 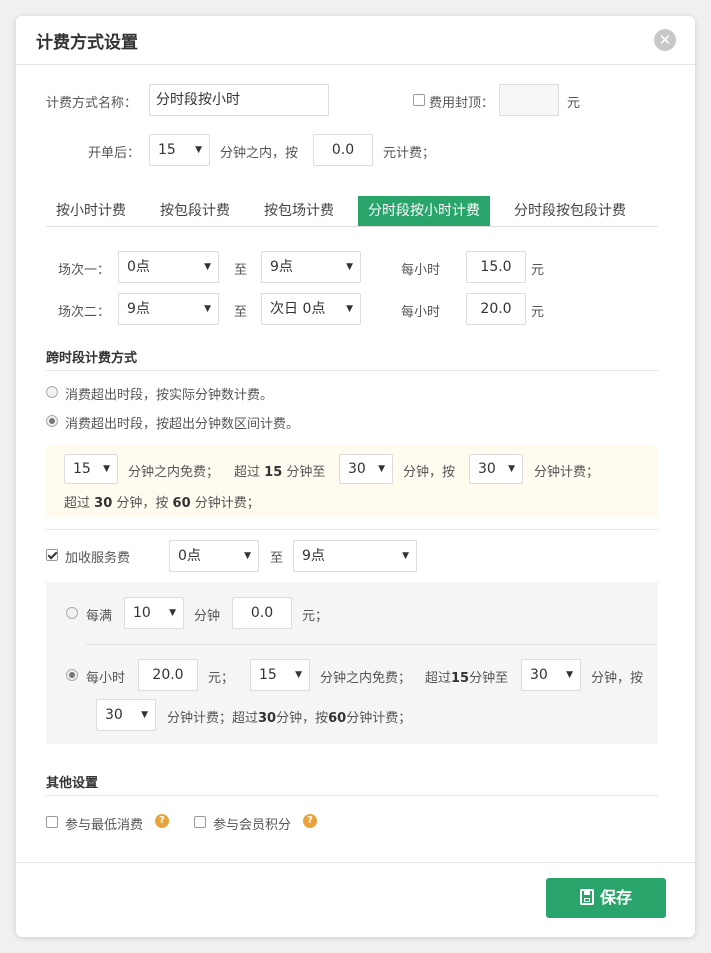 I want to click on session2-from-value: 9点, so click(x=138, y=309).